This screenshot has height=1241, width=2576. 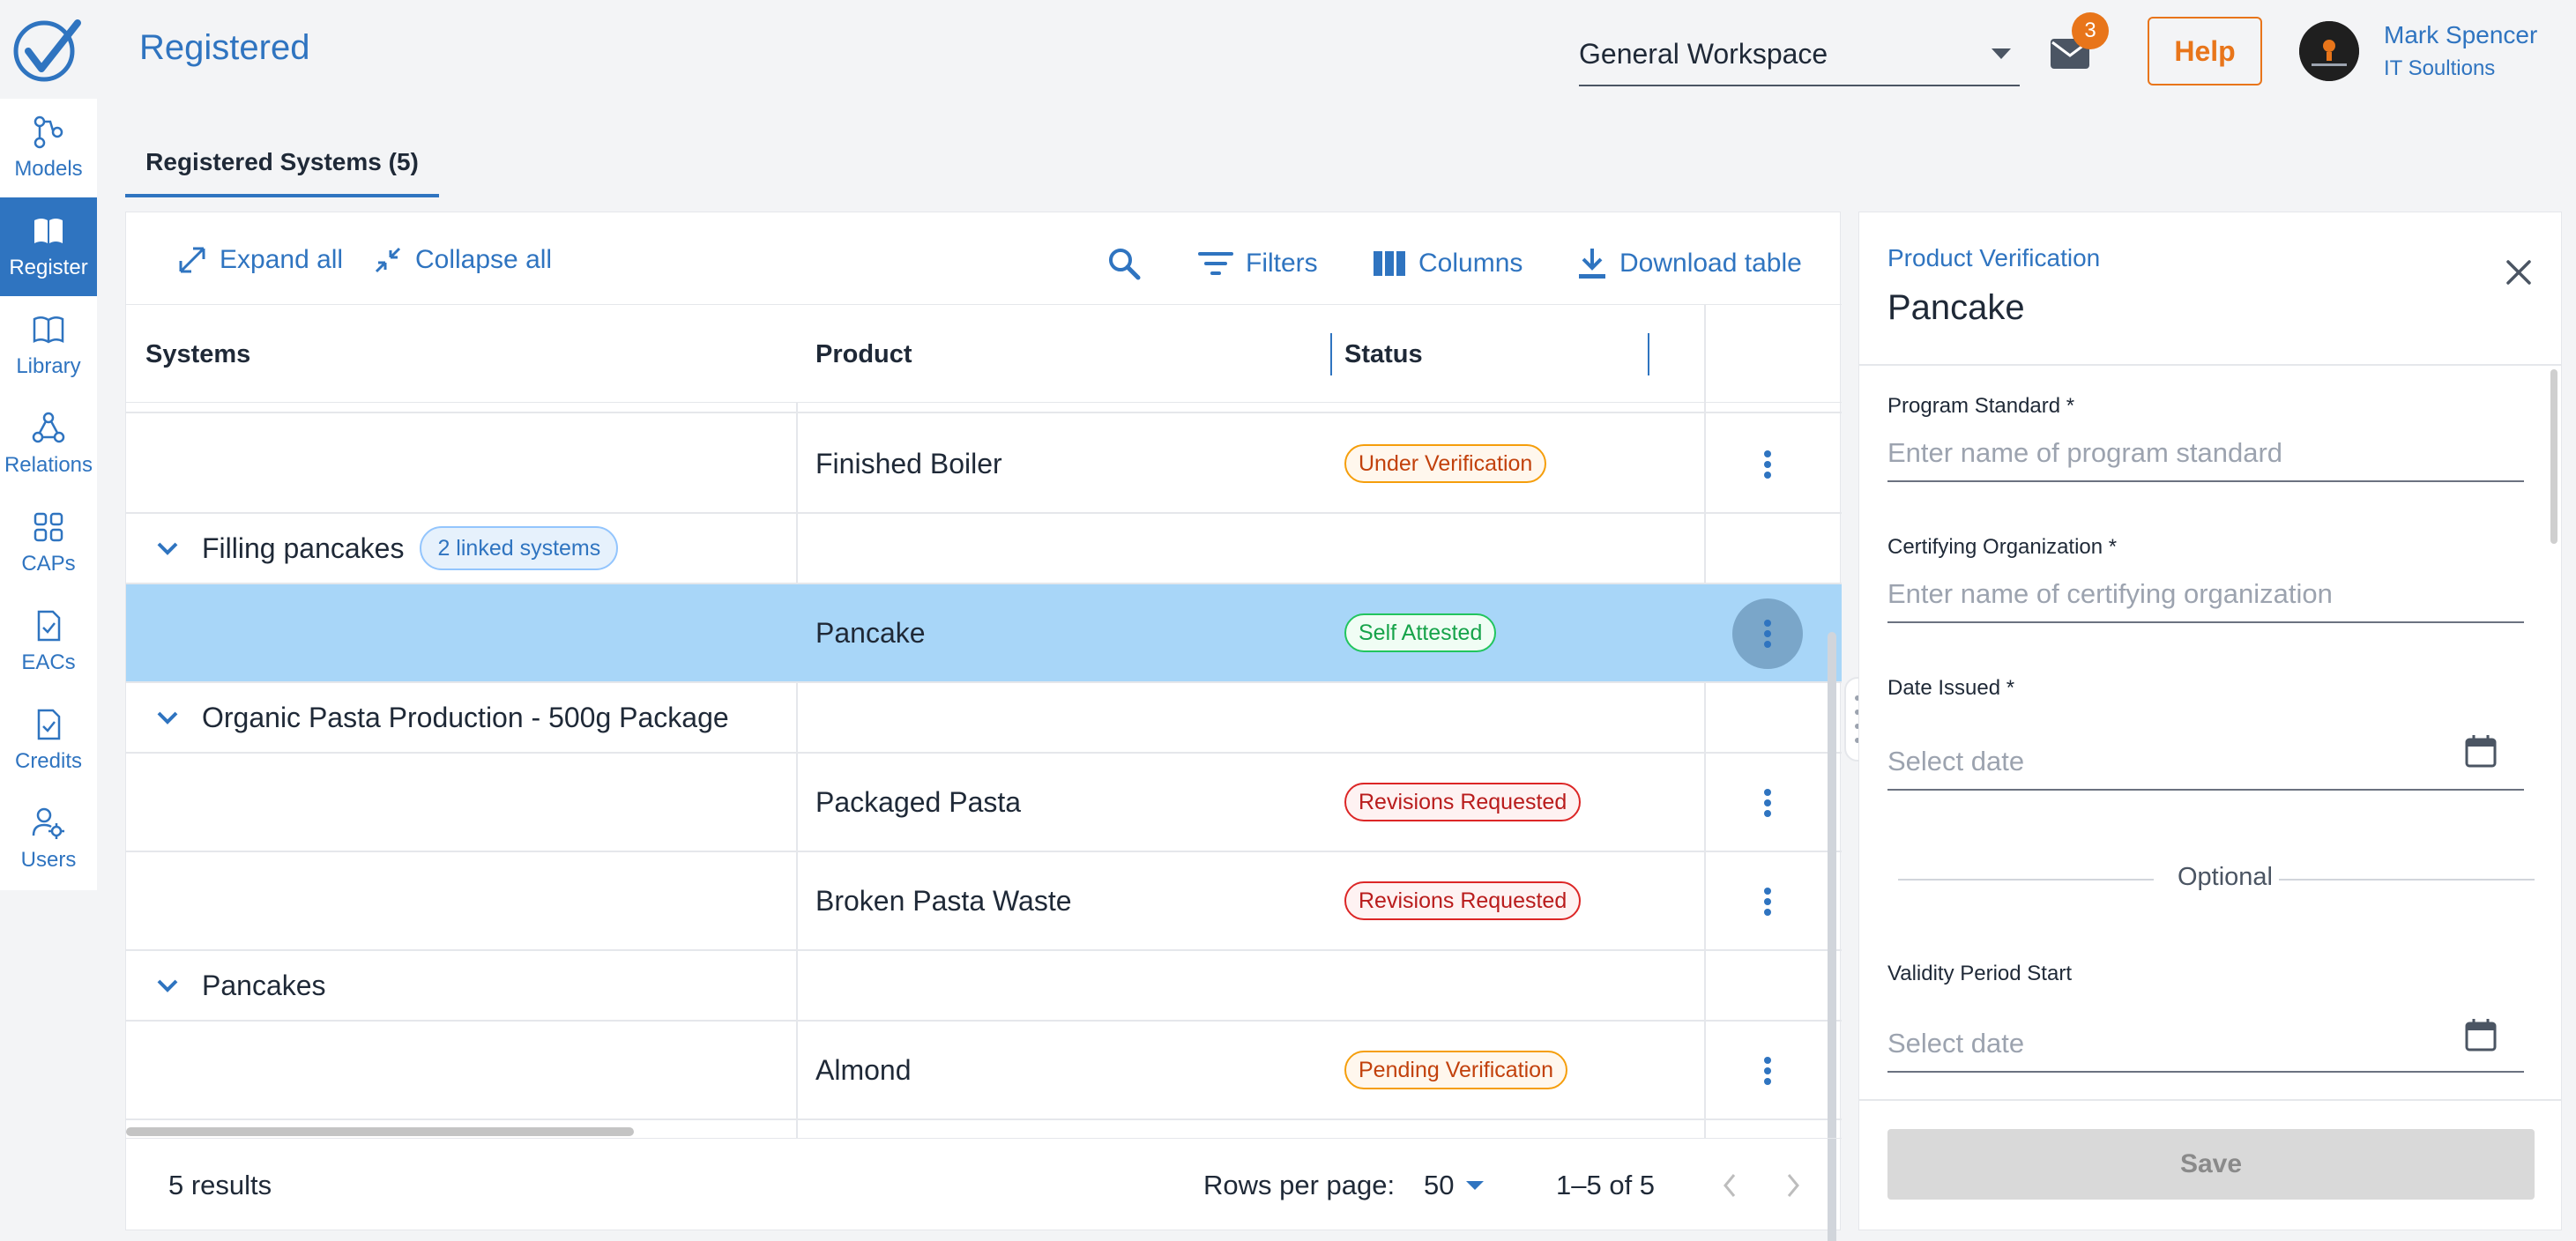 What do you see at coordinates (1383, 354) in the screenshot?
I see `column-header-status: Status` at bounding box center [1383, 354].